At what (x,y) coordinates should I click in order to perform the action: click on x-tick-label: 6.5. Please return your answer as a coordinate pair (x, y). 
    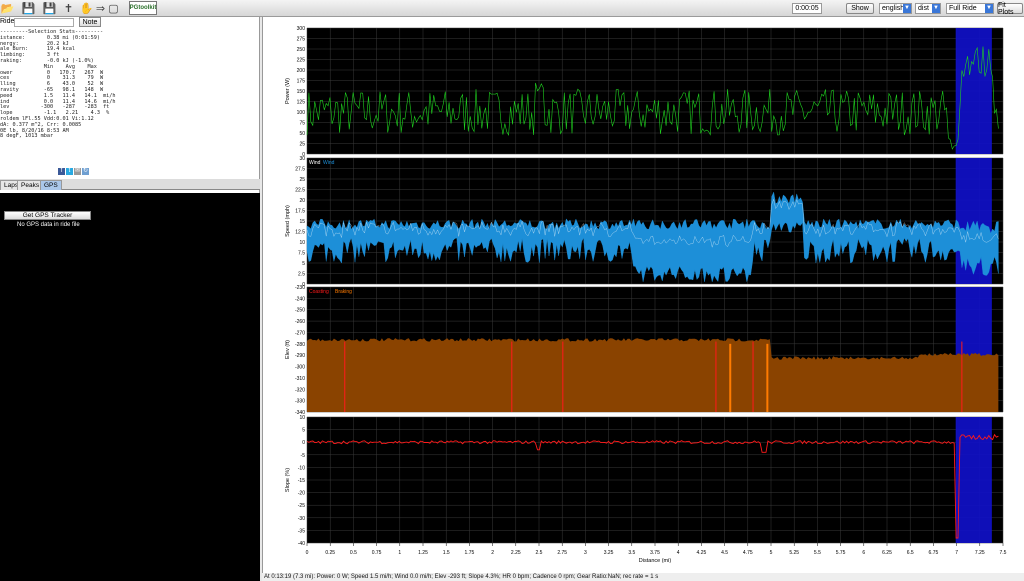
    Looking at the image, I should click on (910, 553).